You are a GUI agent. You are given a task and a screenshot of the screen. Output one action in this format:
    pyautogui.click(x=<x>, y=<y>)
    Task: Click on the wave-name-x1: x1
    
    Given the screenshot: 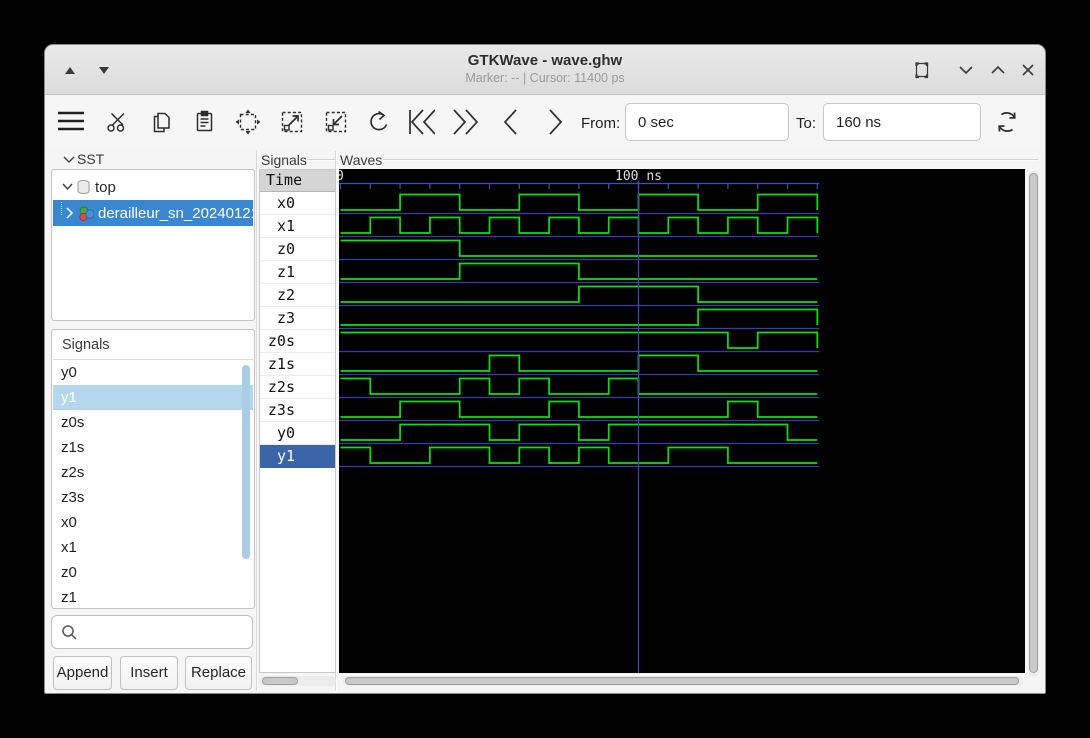 What is the action you would take?
    pyautogui.click(x=297, y=226)
    